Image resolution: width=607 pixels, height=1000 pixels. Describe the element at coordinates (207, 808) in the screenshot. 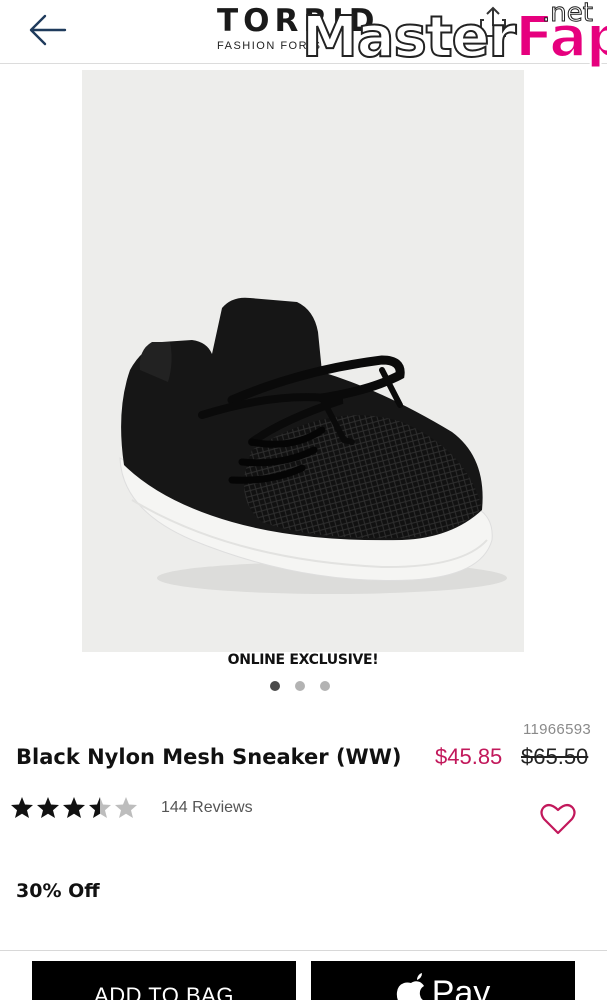

I see `reviews-link: 144 Reviews` at that location.